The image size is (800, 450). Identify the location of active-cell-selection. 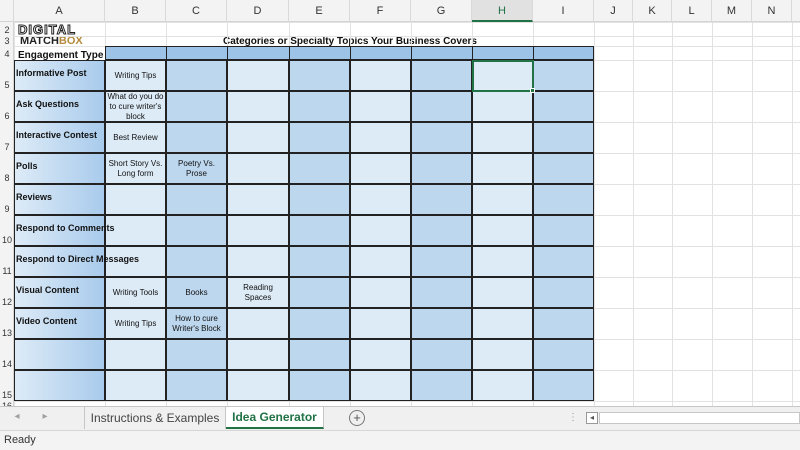
(503, 76).